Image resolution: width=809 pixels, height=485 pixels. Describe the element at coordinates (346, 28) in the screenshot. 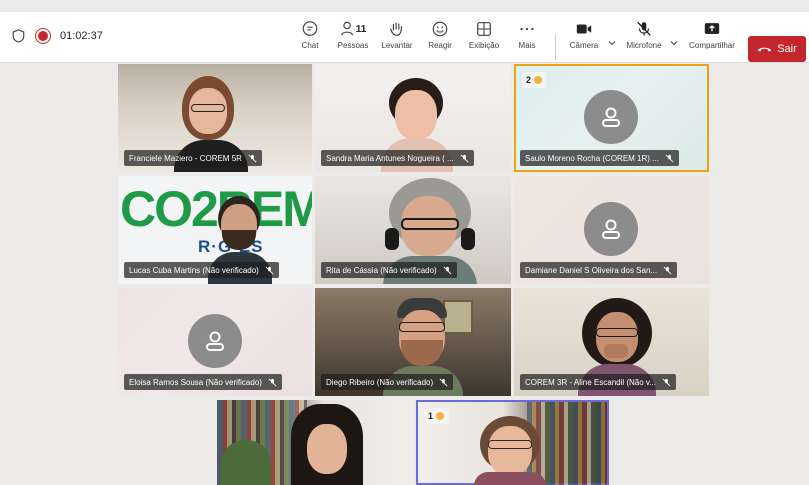

I see `people-icon` at that location.